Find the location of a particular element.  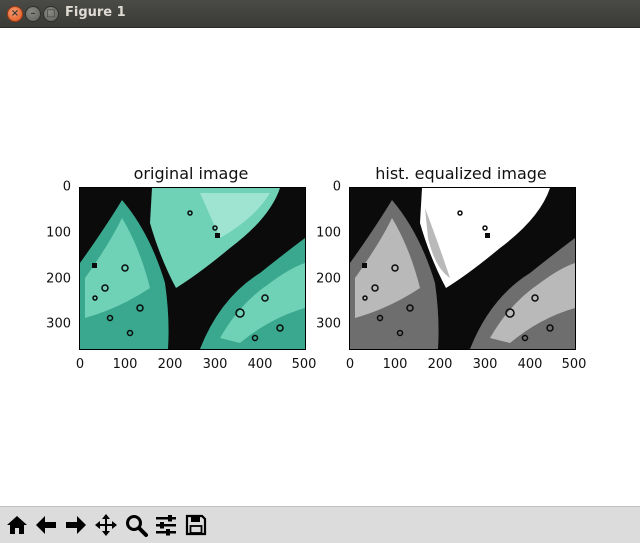

right-ytick: 300 is located at coordinates (328, 324).